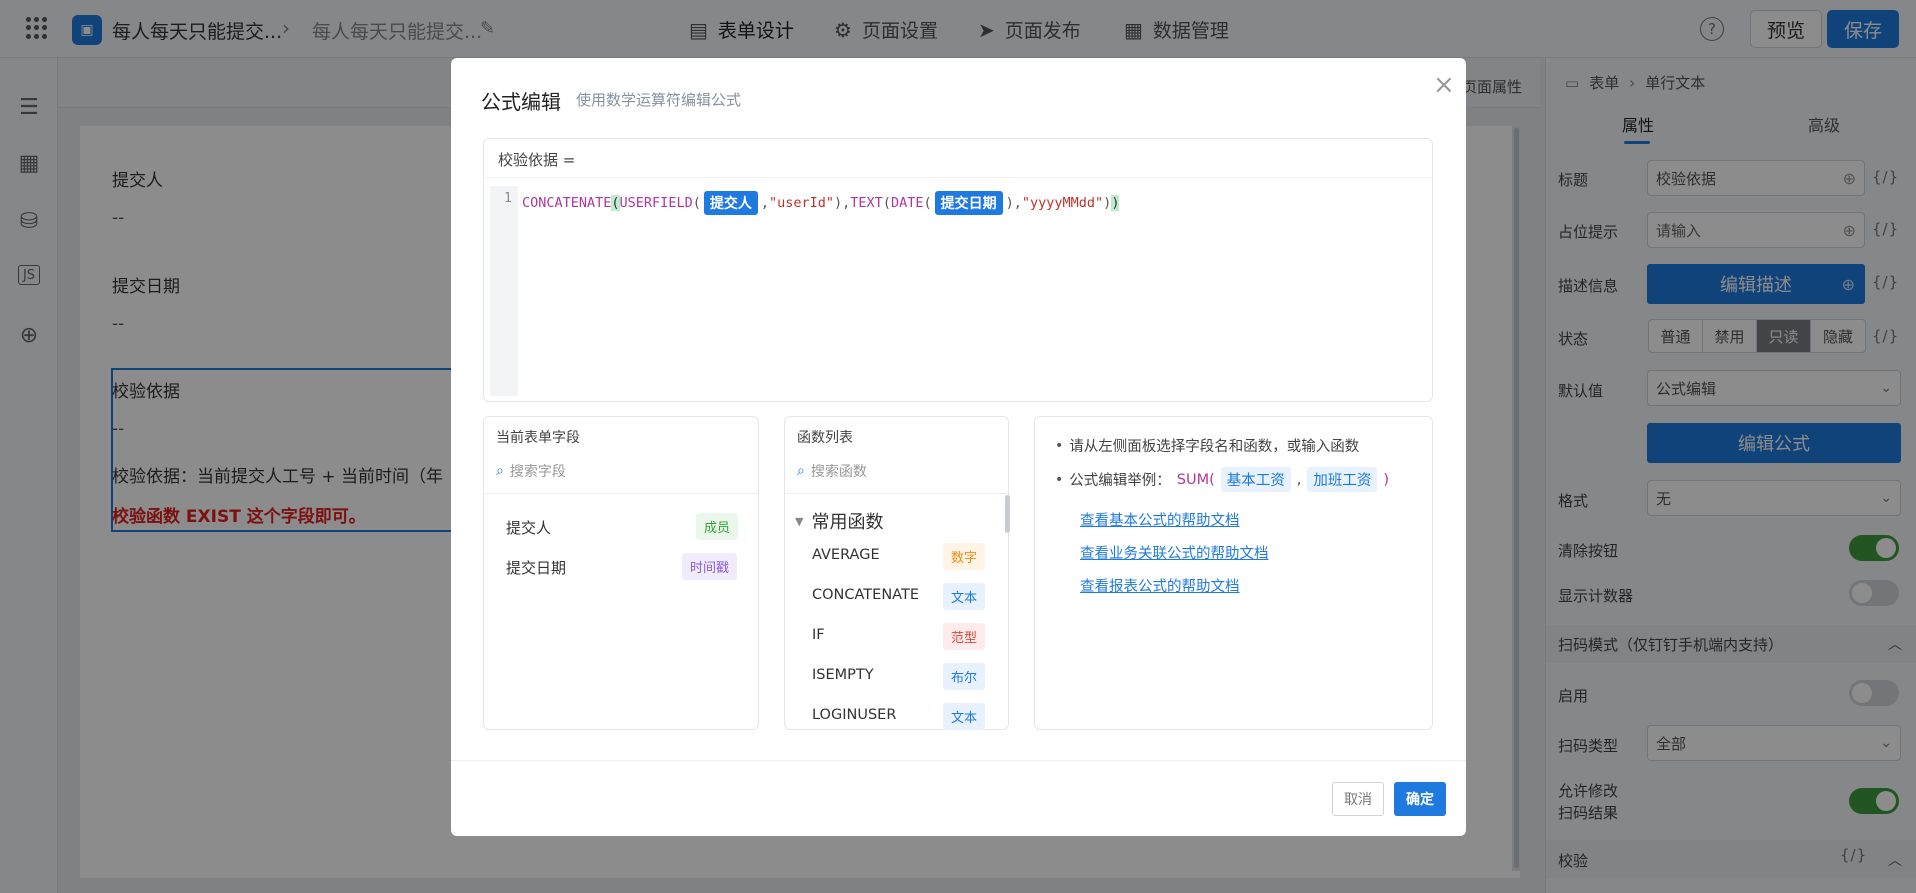 The width and height of the screenshot is (1916, 893). What do you see at coordinates (521, 102) in the screenshot?
I see `modal-title: 公式编辑` at bounding box center [521, 102].